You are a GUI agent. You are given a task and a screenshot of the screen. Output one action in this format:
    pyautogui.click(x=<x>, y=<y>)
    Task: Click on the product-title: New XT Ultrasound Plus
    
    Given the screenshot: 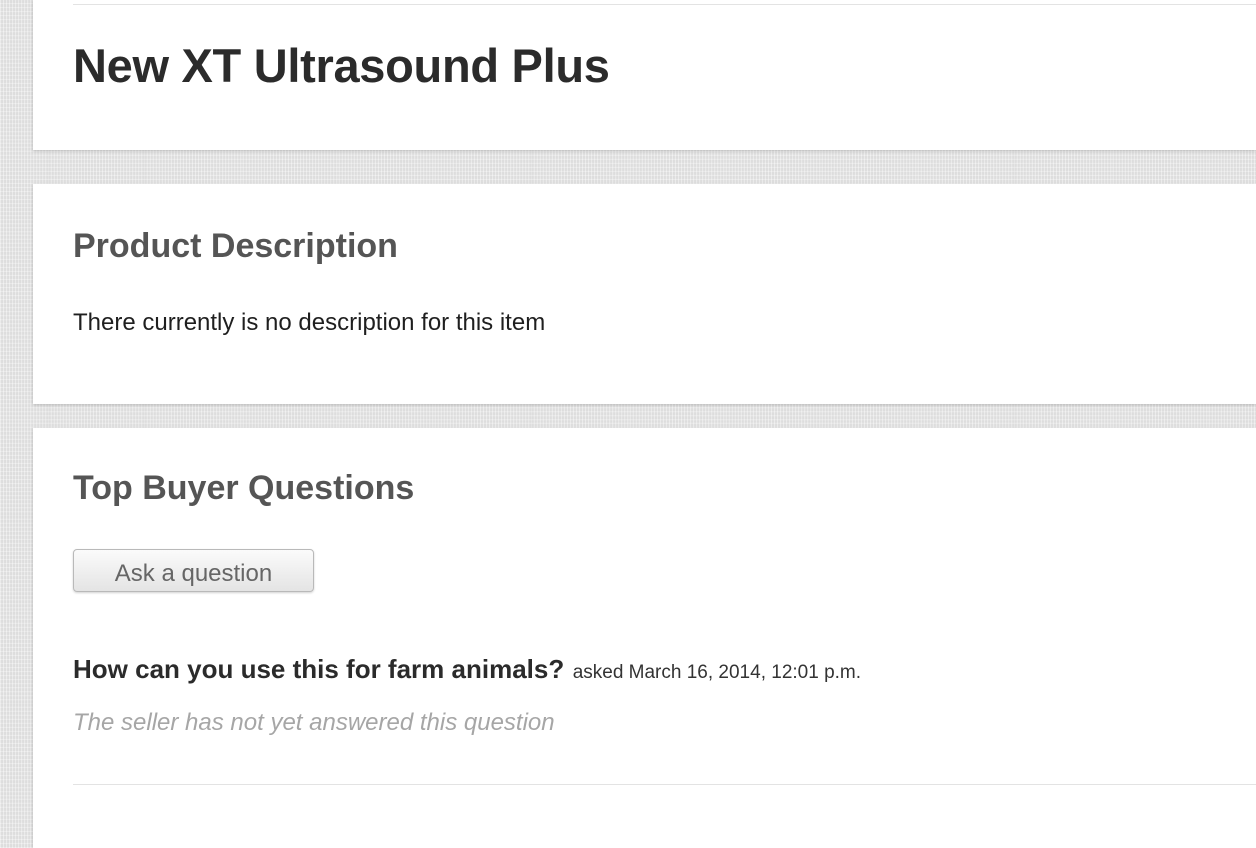 What is the action you would take?
    pyautogui.click(x=341, y=65)
    